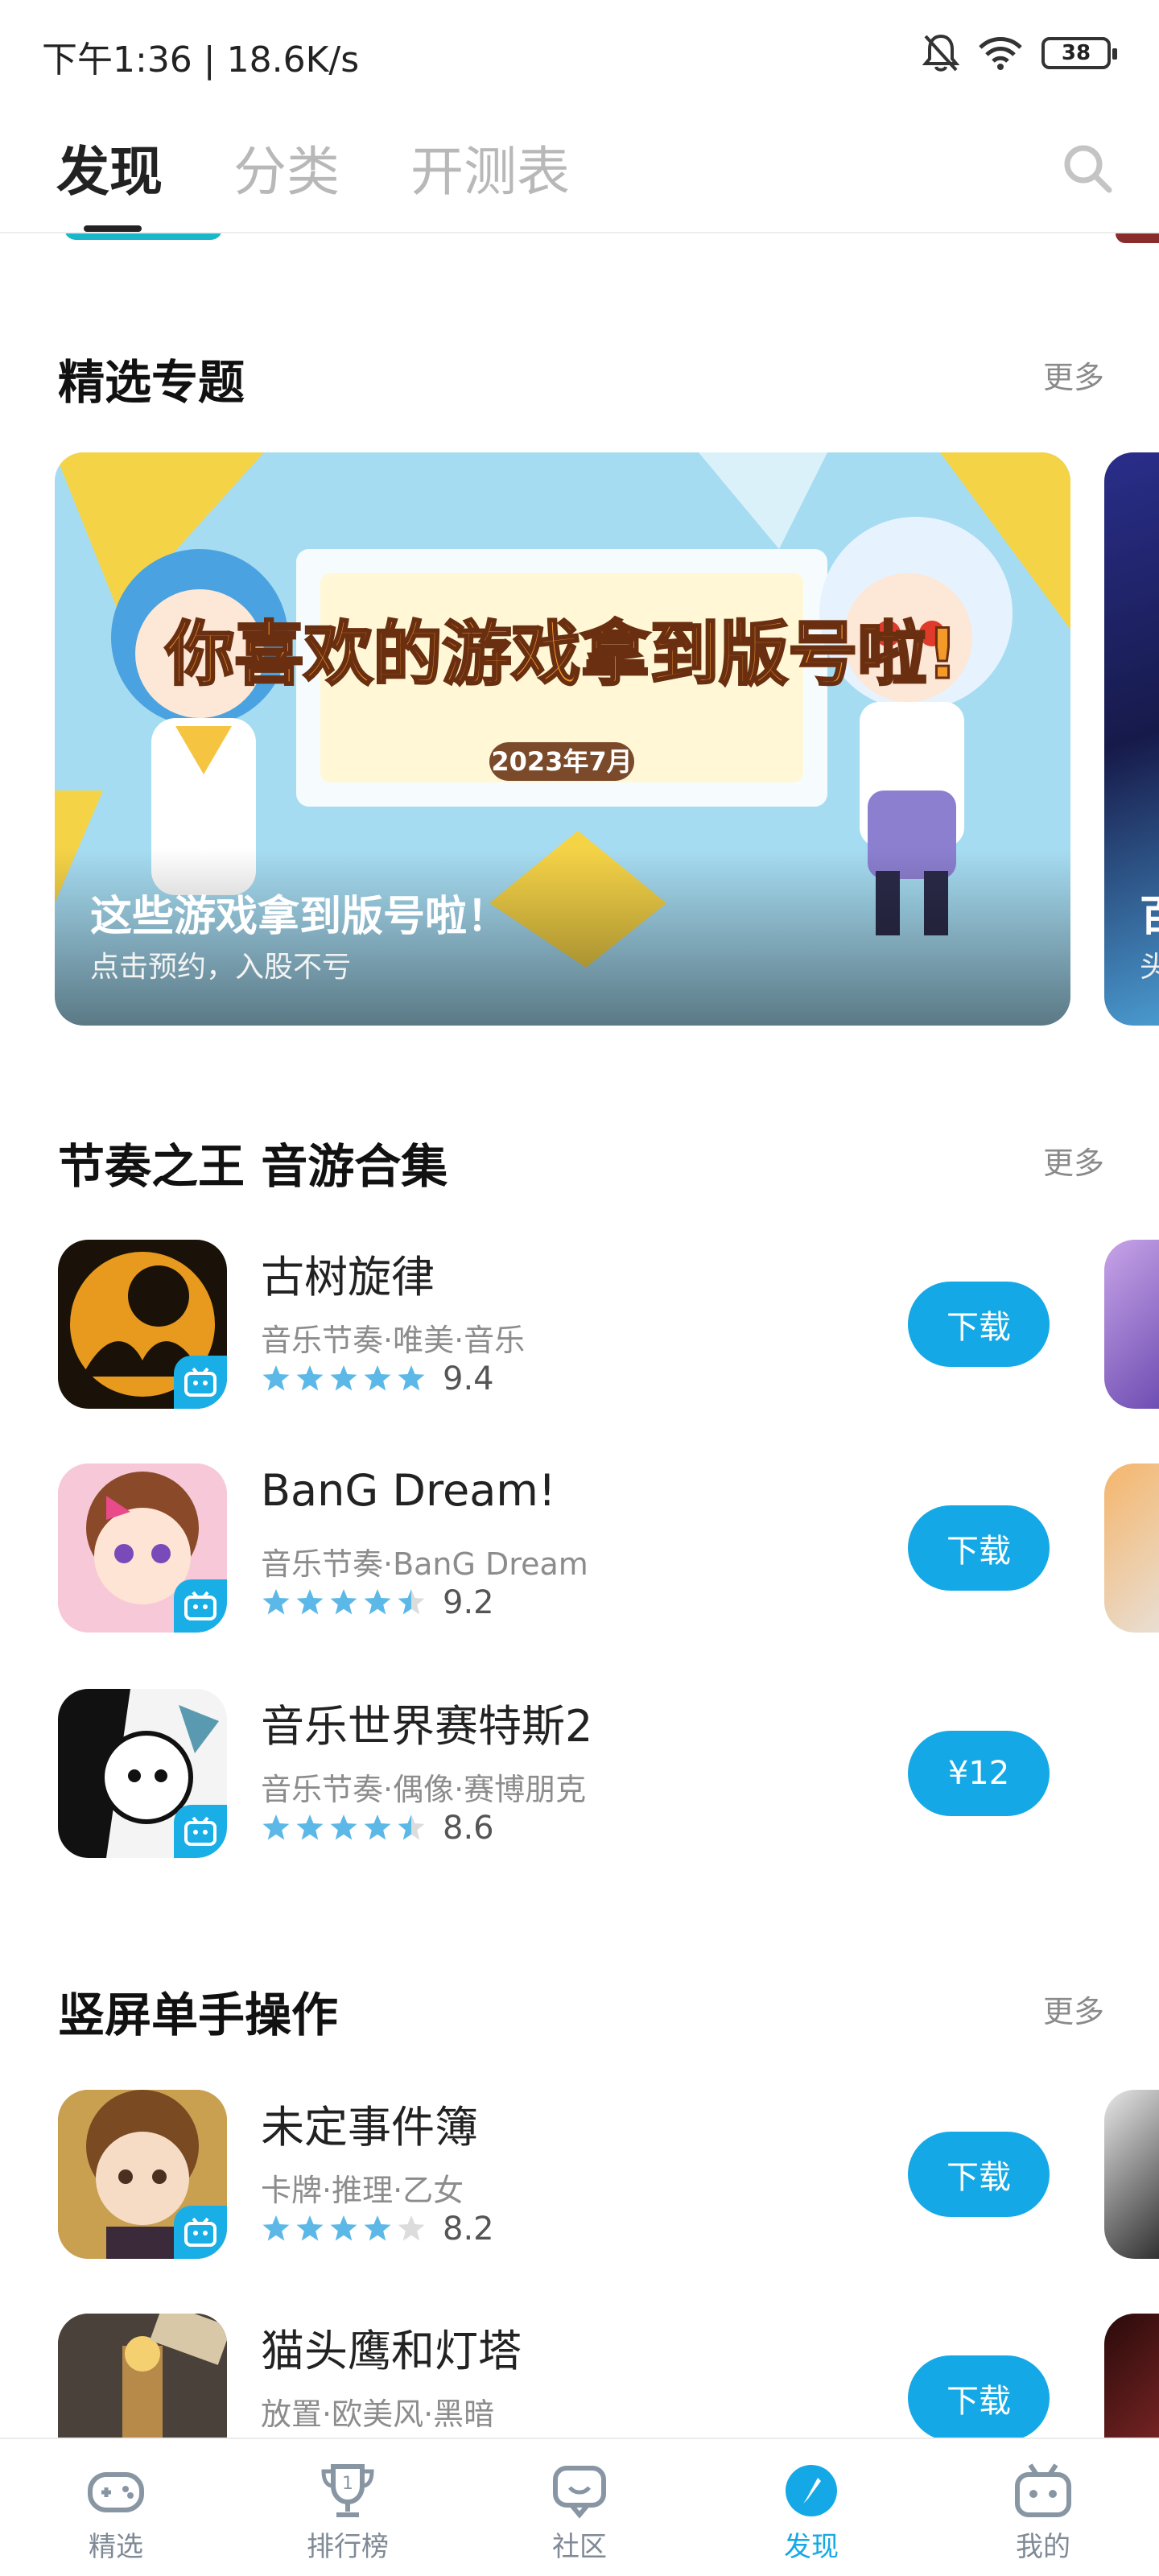  I want to click on bottom-navigation: 精选 1 排行榜 社区 发现 我的, so click(579, 2507).